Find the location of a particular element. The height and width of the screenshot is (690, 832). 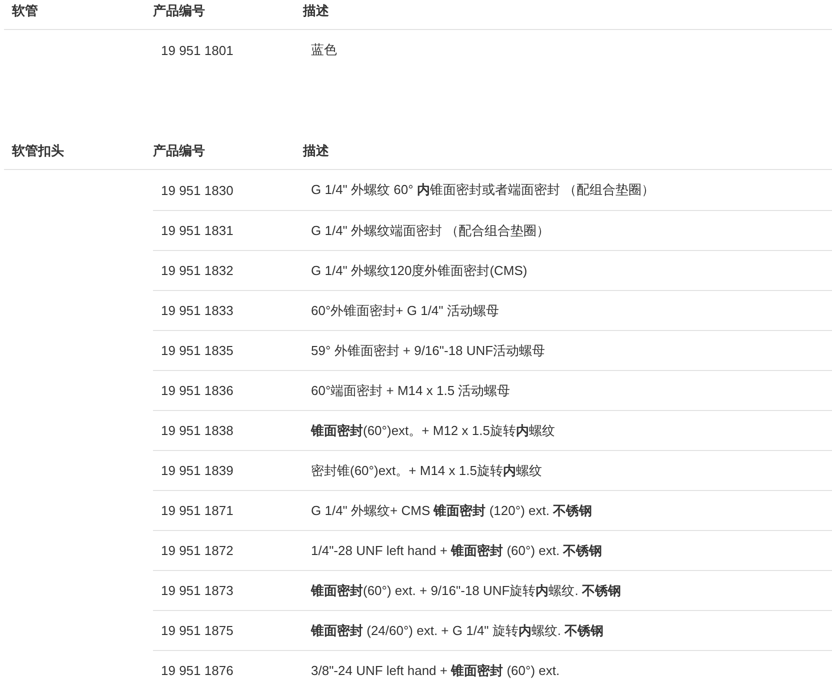

table-cell: 锥面密封 (24/60°) ext. + G 1/4" 旋转内螺纹. 不锈钢 is located at coordinates (457, 631).